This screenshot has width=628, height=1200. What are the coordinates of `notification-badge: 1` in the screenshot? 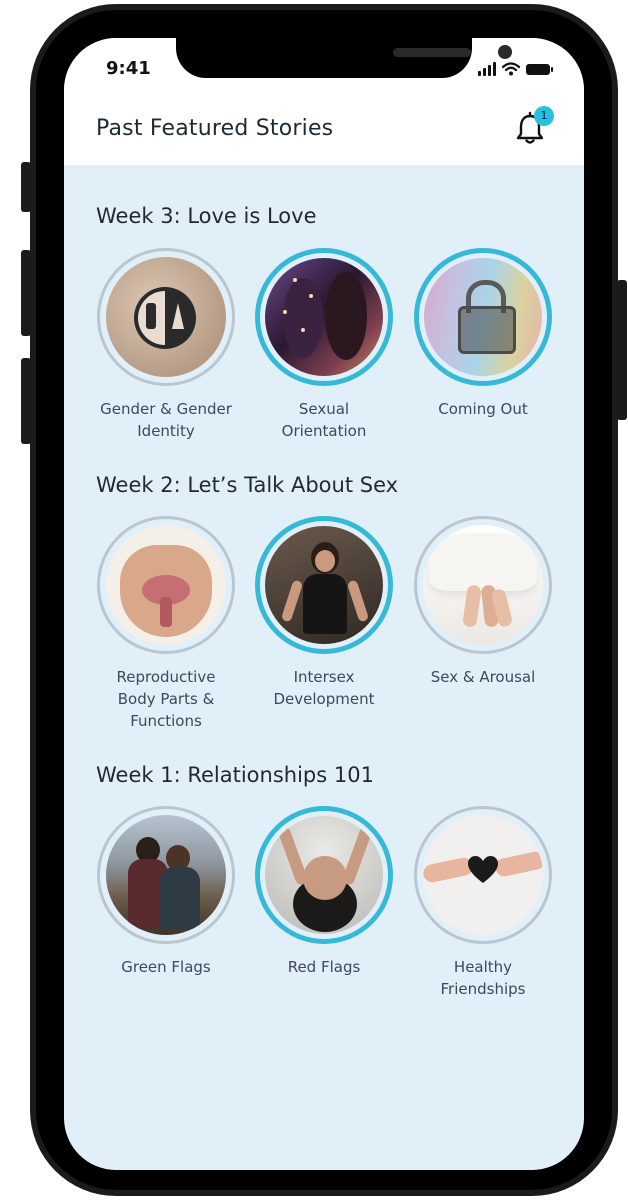 It's located at (544, 116).